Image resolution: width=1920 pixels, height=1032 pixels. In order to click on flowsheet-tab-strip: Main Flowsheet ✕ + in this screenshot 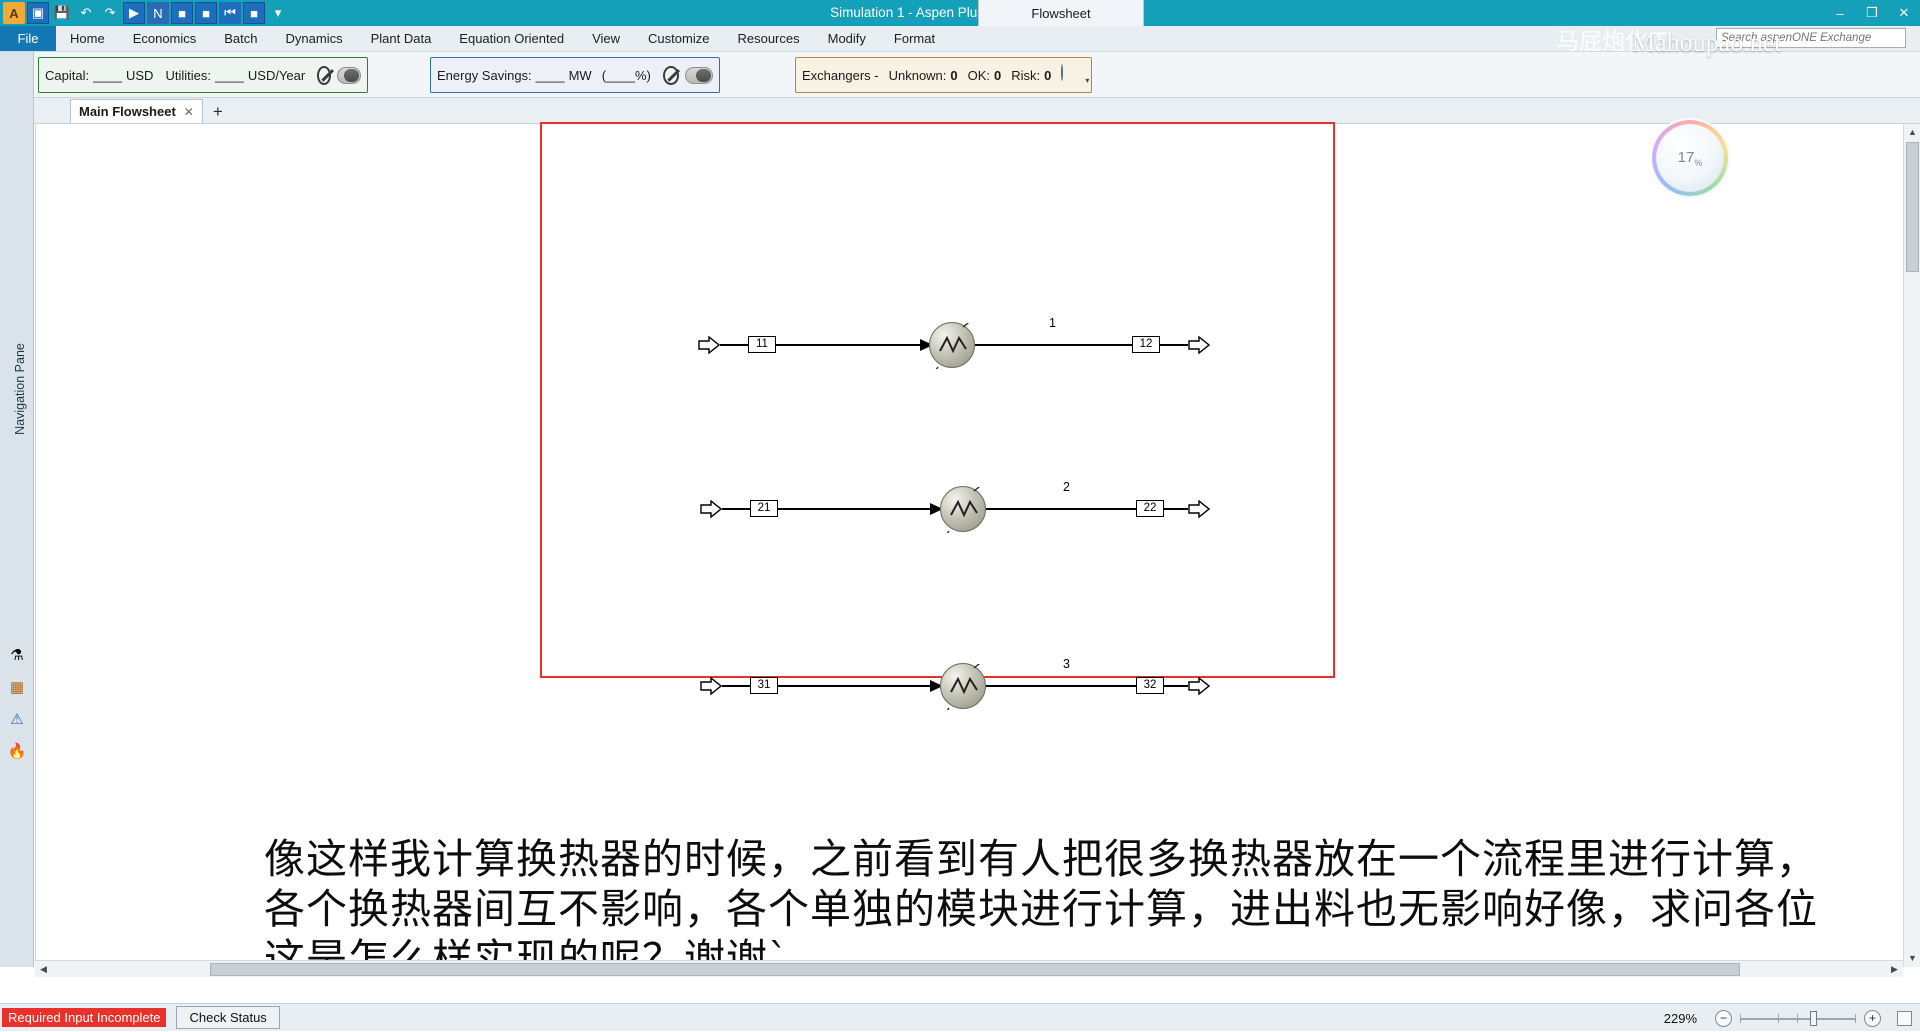, I will do `click(960, 111)`.